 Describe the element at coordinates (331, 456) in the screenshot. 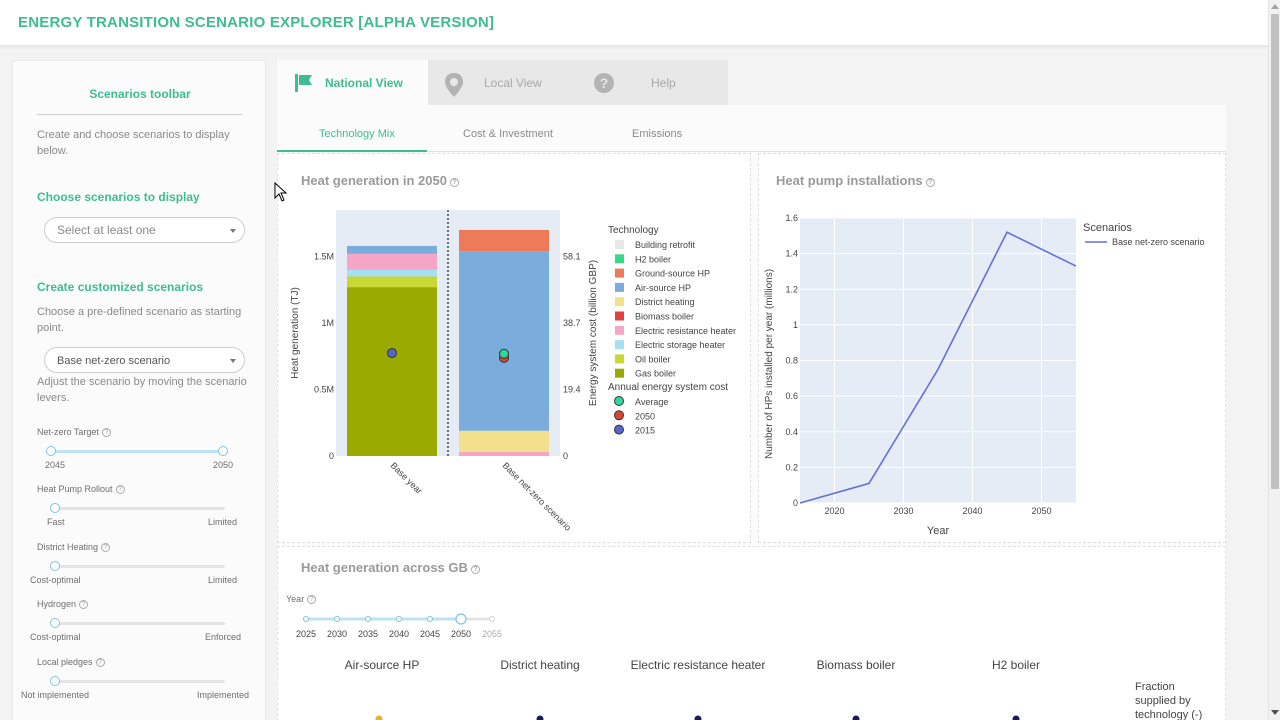

I see `y-tick-label: 0` at that location.